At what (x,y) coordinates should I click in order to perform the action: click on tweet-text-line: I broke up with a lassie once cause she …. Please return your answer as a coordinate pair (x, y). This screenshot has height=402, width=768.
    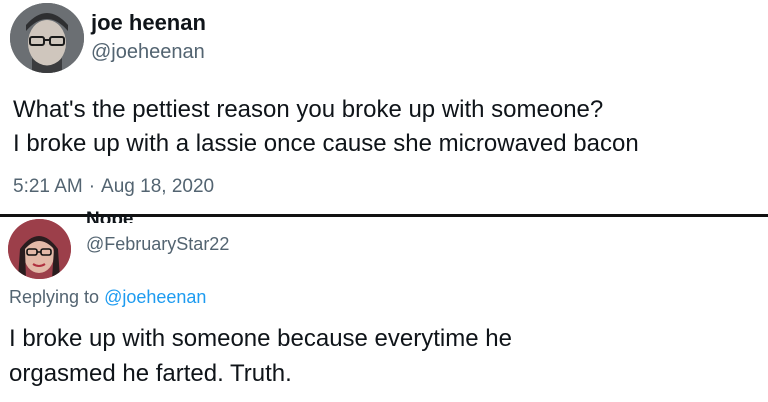
    Looking at the image, I should click on (326, 143).